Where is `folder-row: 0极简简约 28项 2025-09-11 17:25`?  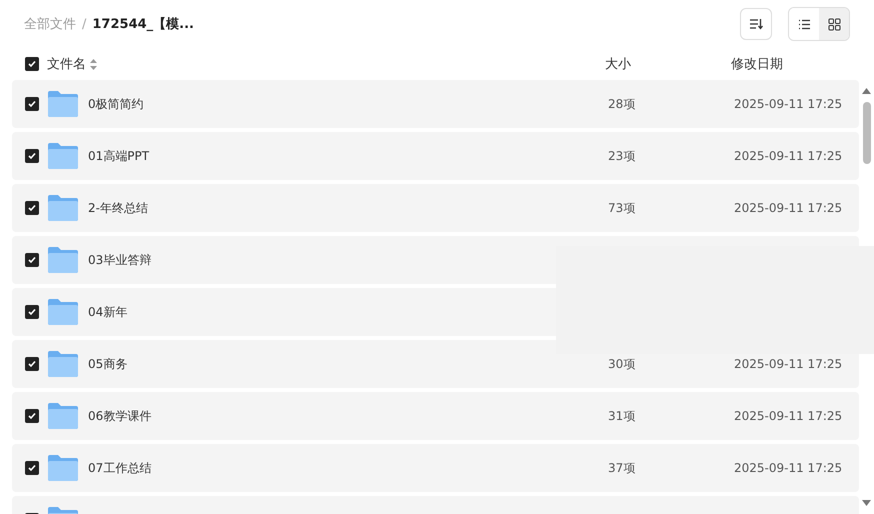
folder-row: 0极简简约 28项 2025-09-11 17:25 is located at coordinates (435, 104).